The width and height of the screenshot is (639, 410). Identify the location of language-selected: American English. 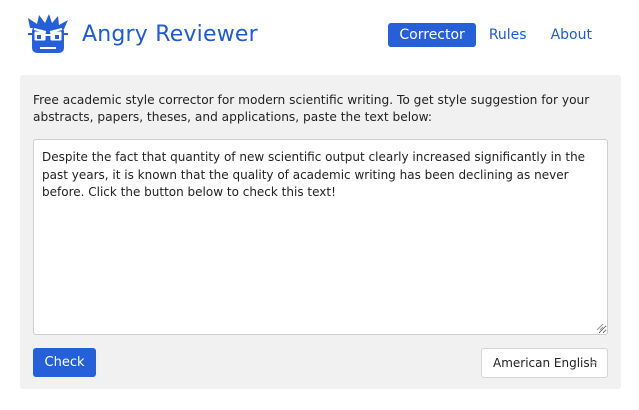
(545, 363).